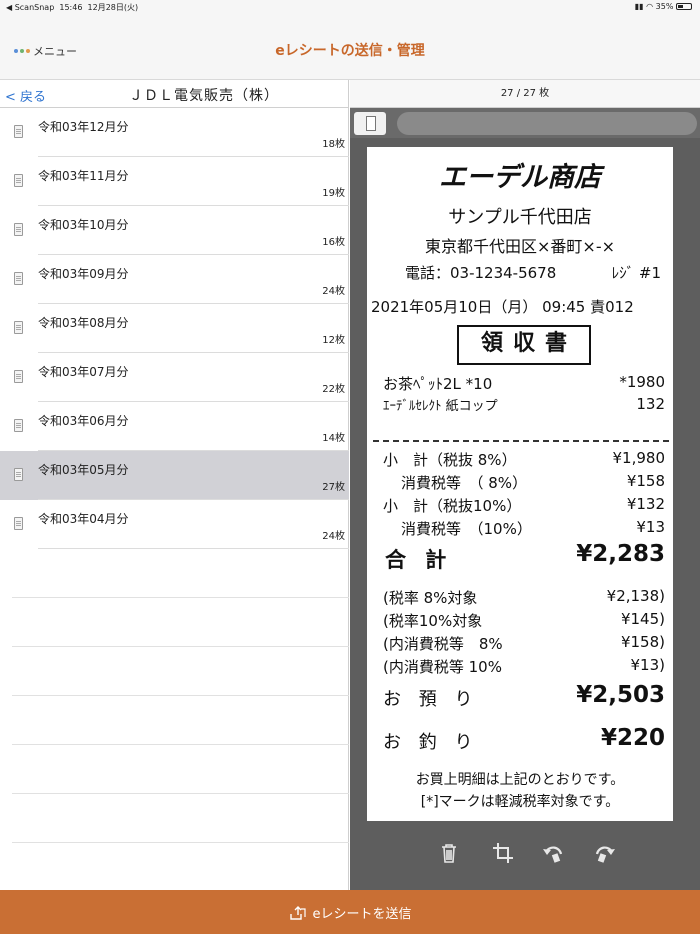 This screenshot has height=934, width=700. Describe the element at coordinates (647, 665) in the screenshot. I see `receipt-line-value: ¥13)` at that location.